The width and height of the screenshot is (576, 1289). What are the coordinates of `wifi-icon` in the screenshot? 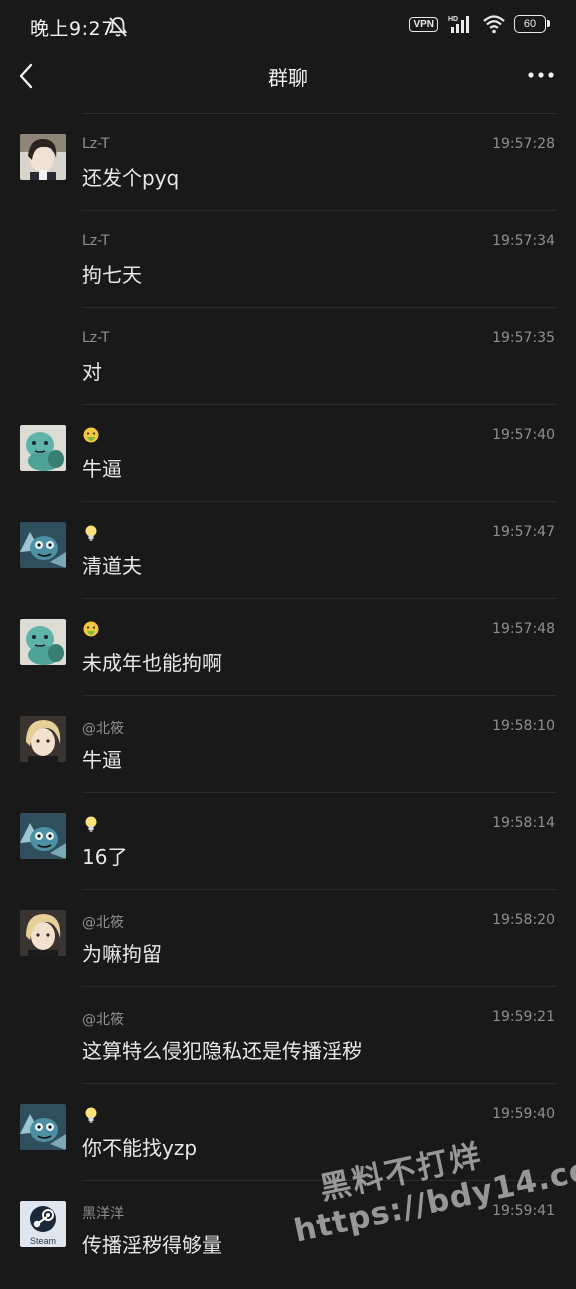 It's located at (494, 24).